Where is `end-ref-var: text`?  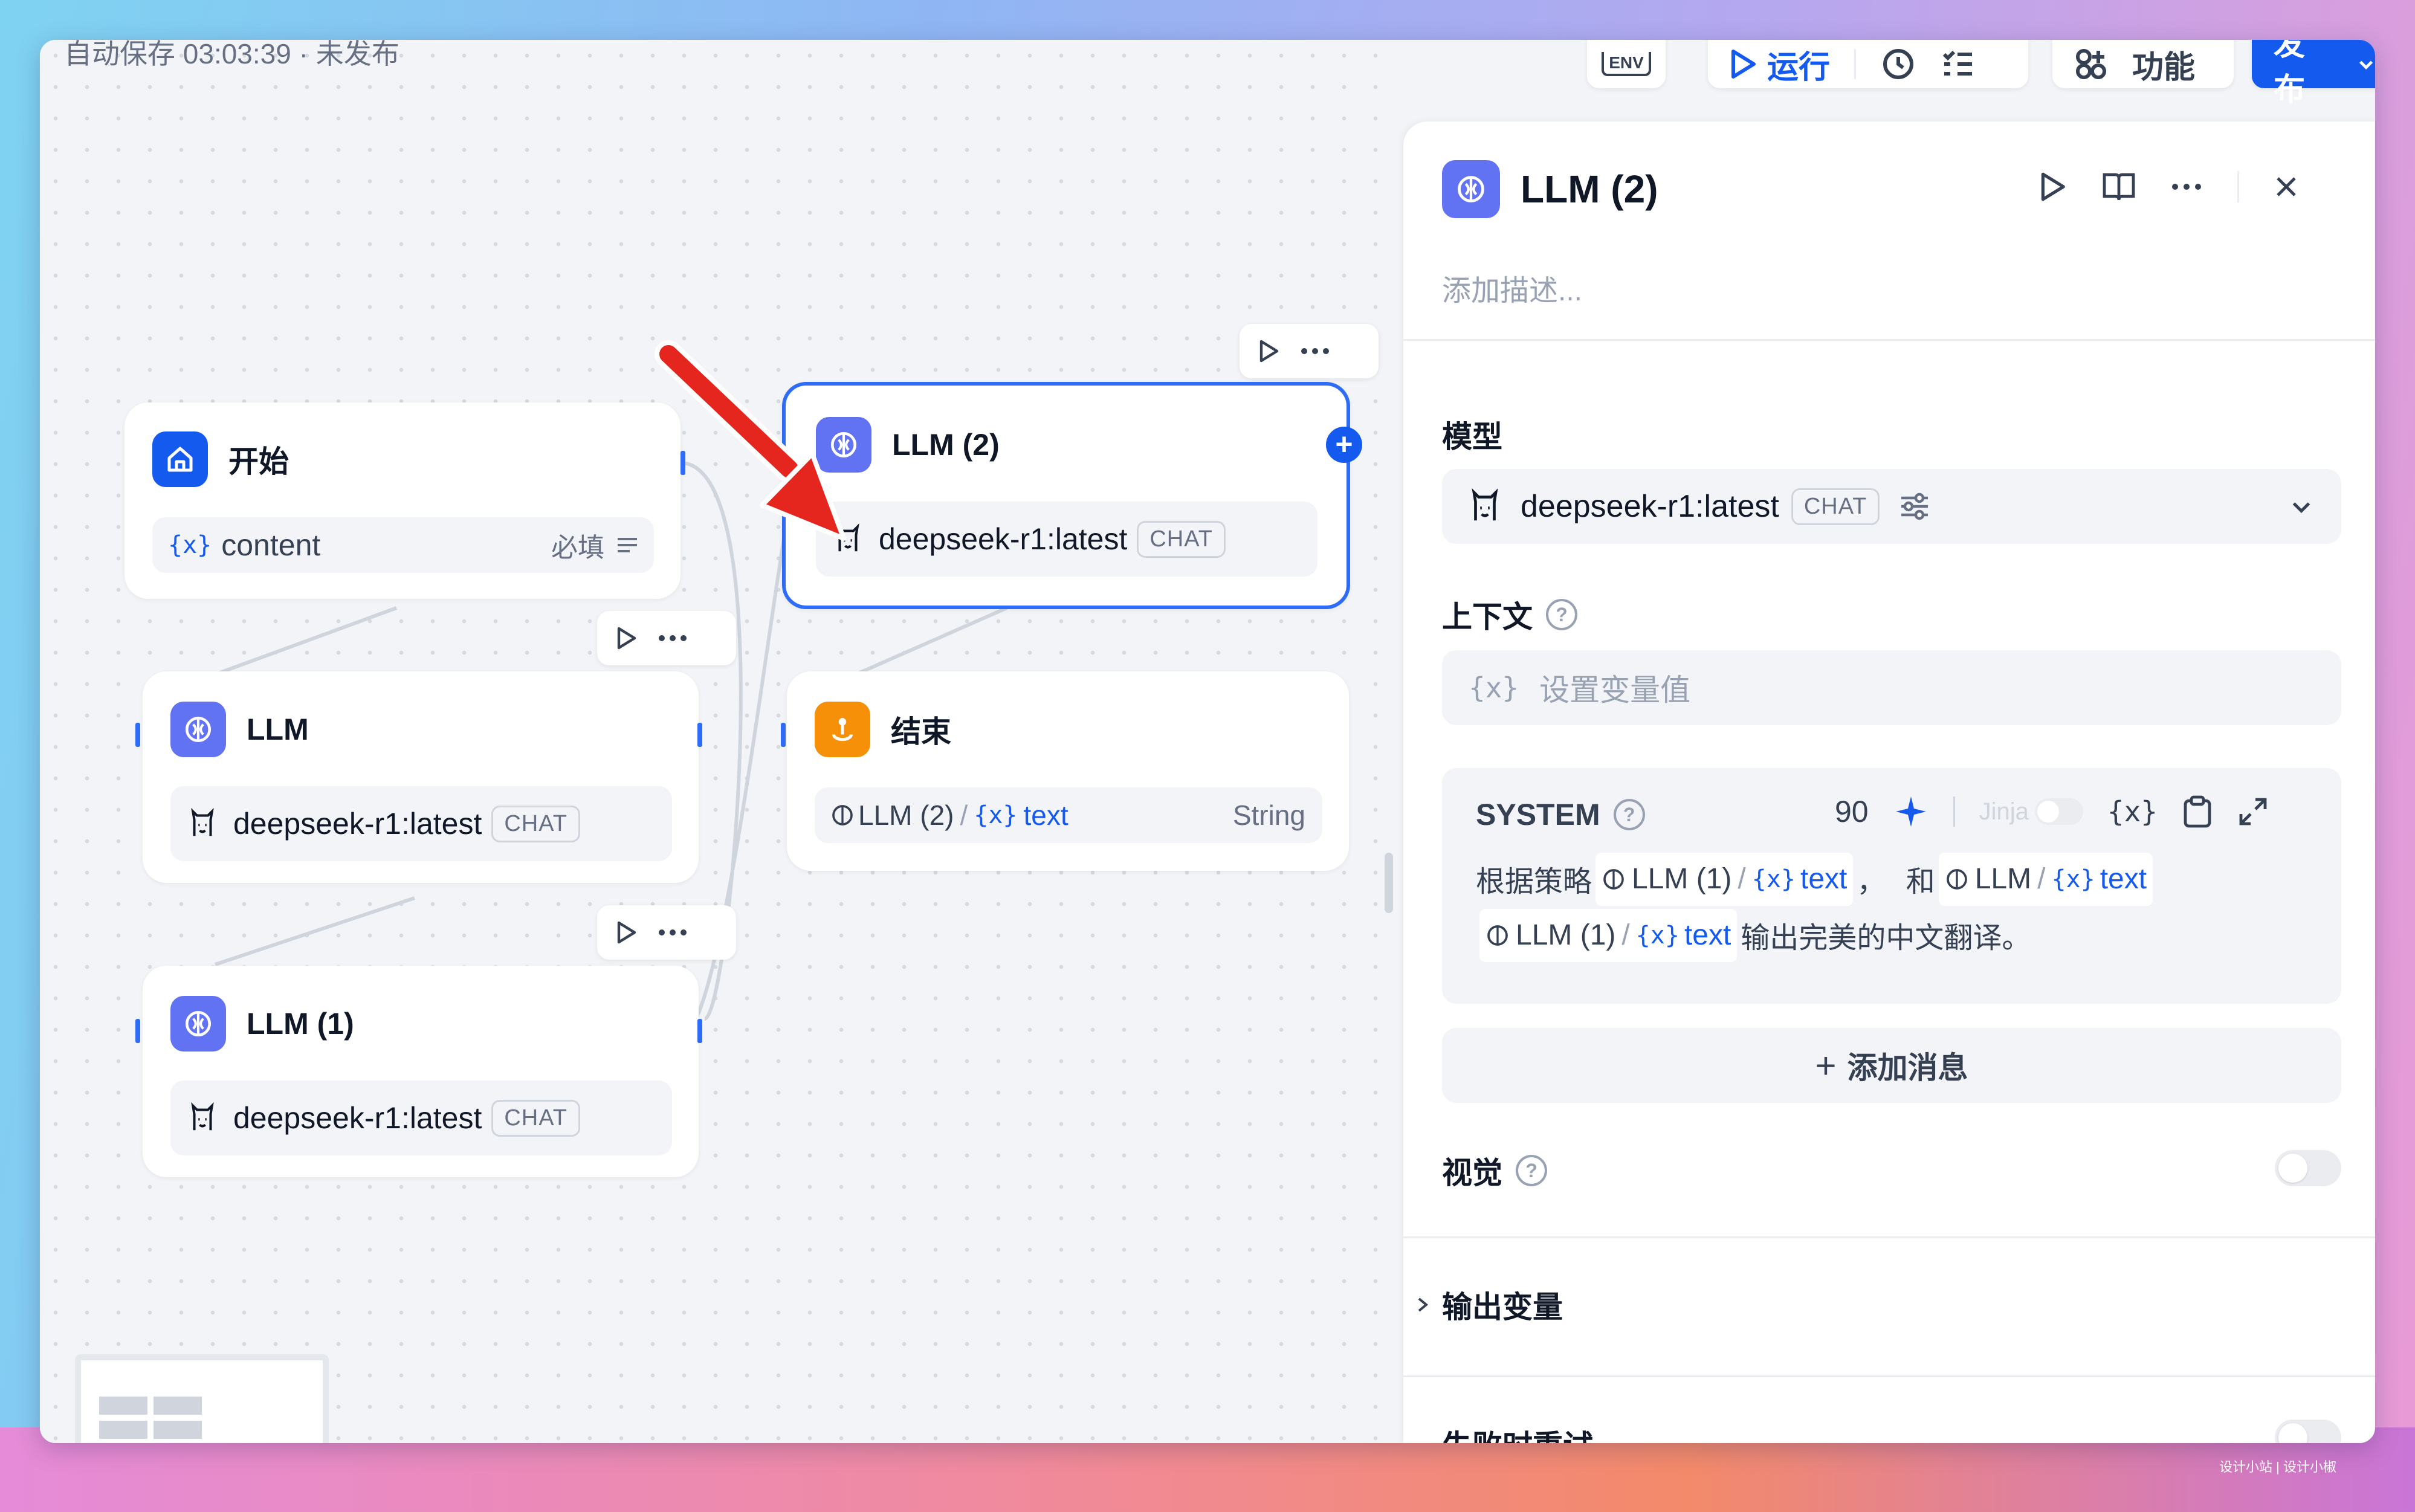
end-ref-var: text is located at coordinates (1045, 815).